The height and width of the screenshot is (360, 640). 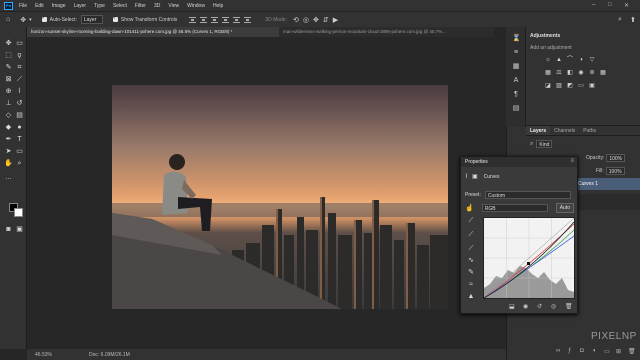 What do you see at coordinates (237, 19) in the screenshot?
I see `align-center-icon` at bounding box center [237, 19].